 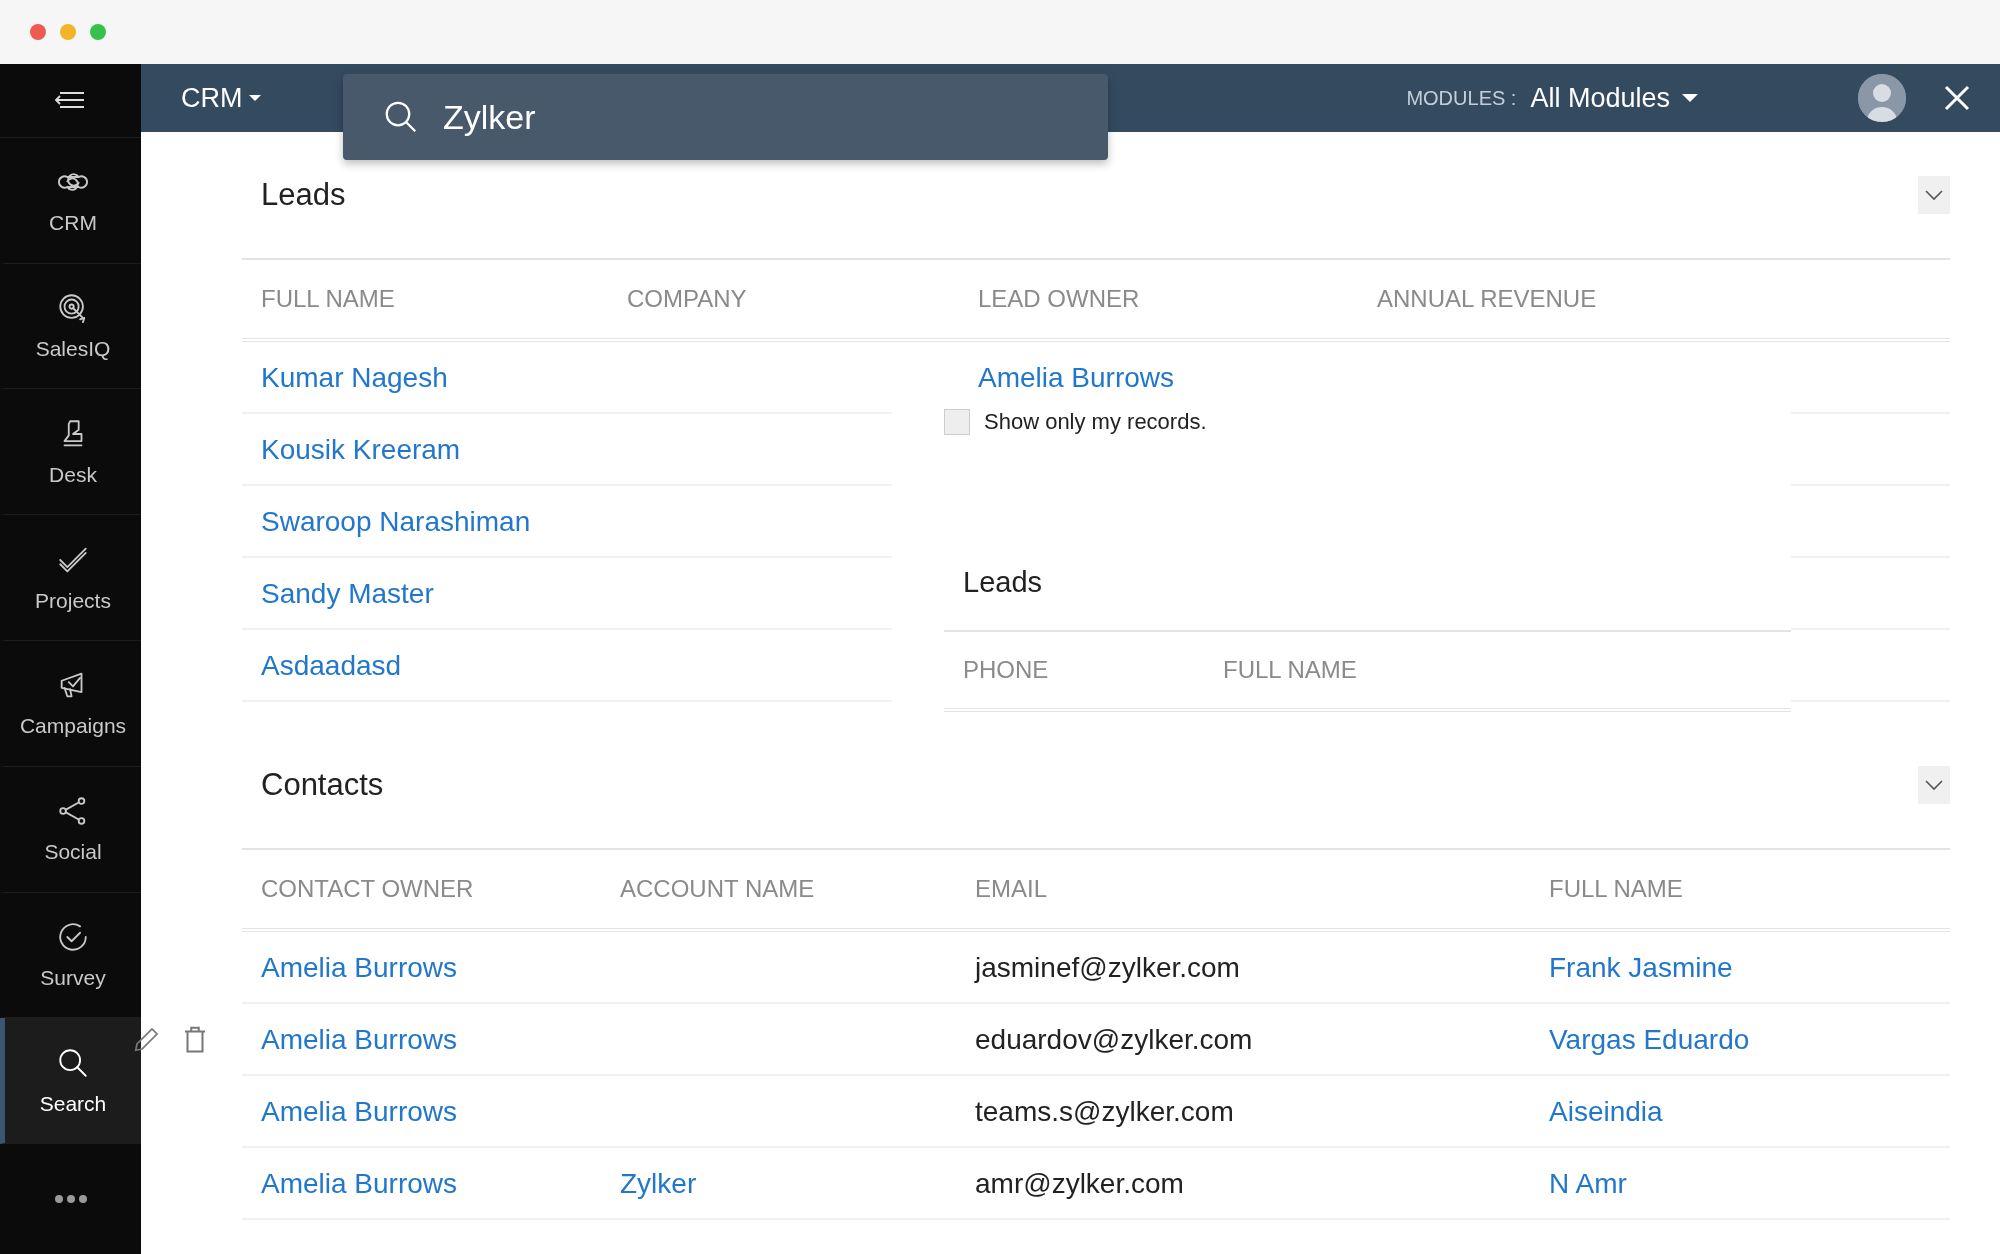 I want to click on table-cell-text: jasminef@zylker.com, so click(x=1107, y=968).